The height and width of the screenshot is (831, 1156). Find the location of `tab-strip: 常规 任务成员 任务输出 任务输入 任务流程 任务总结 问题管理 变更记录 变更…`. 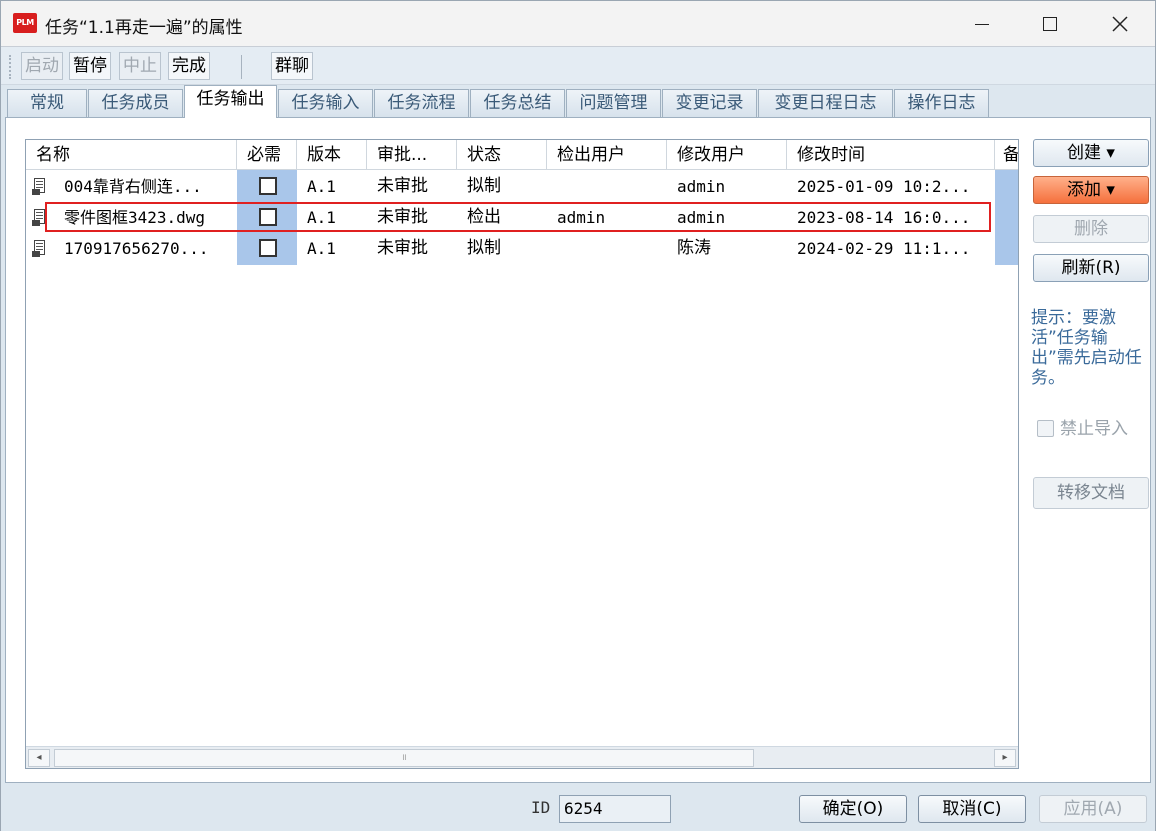

tab-strip: 常规 任务成员 任务输出 任务输入 任务流程 任务总结 问题管理 变更记录 变更… is located at coordinates (578, 101).